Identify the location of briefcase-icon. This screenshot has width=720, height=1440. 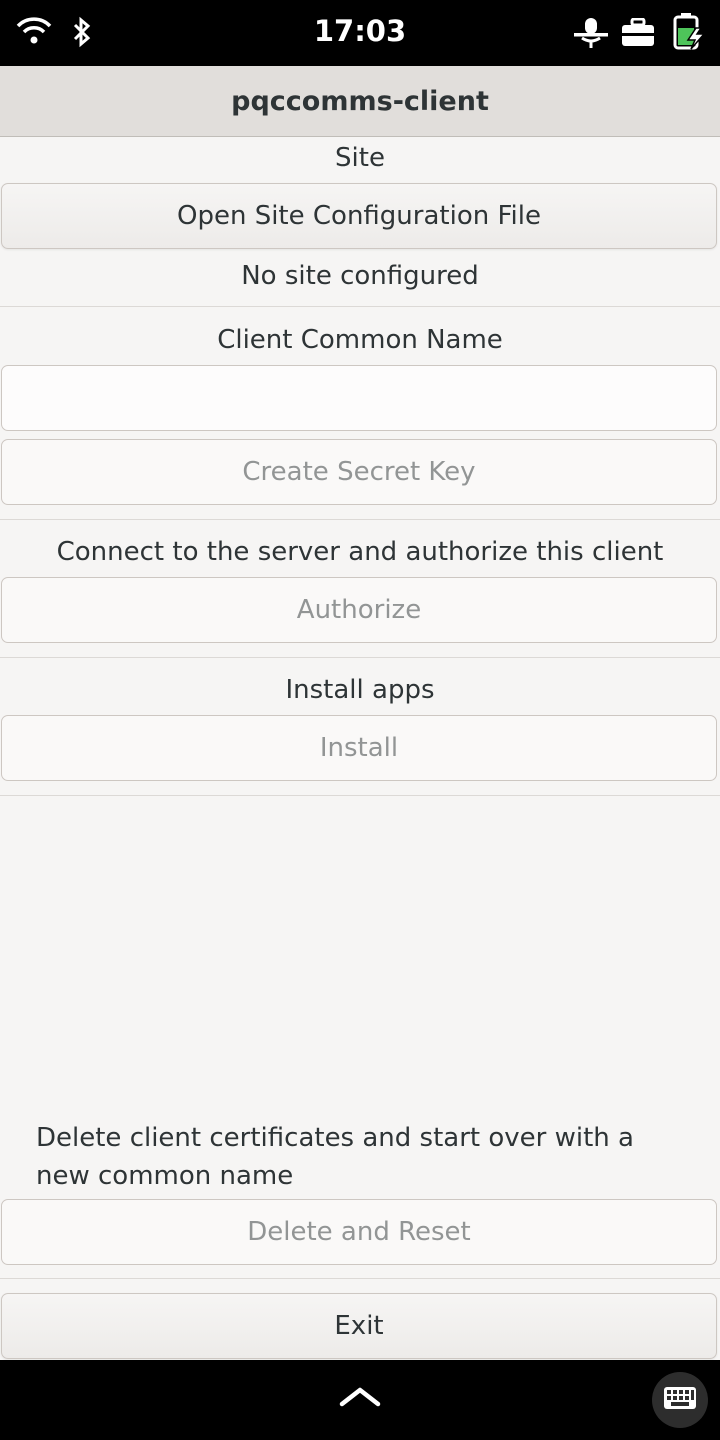
(638, 34).